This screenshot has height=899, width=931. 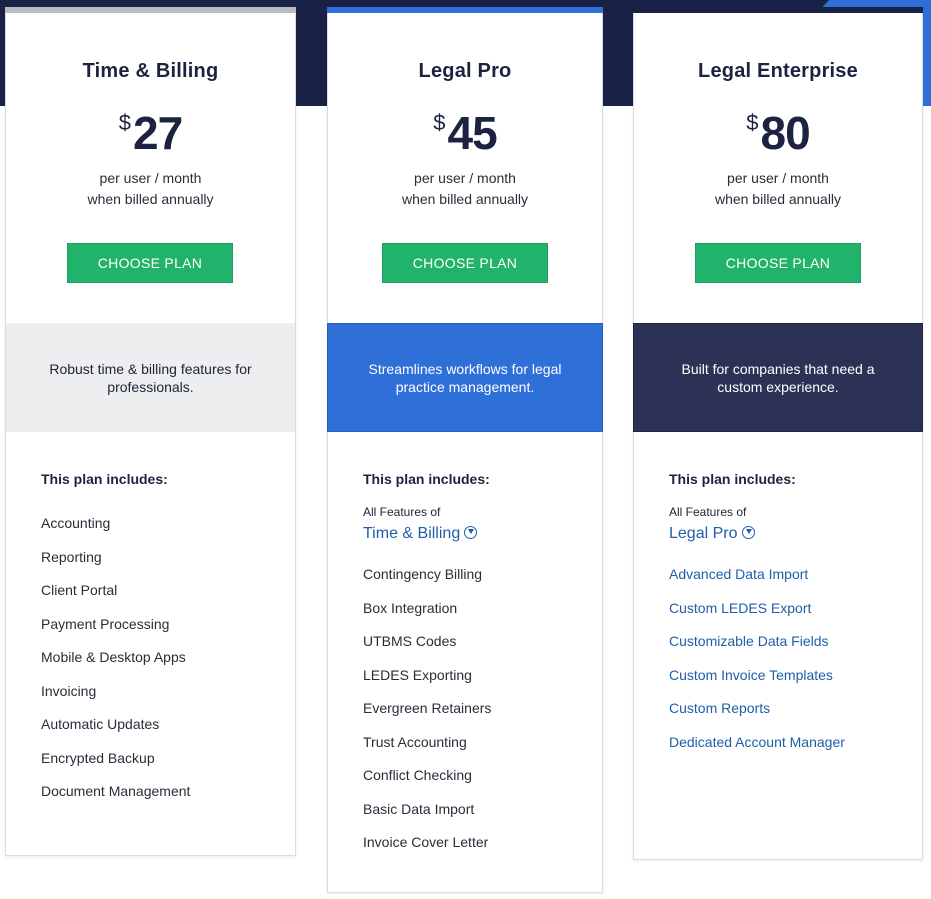 I want to click on feature-item: UTBMS Codes, so click(x=410, y=641).